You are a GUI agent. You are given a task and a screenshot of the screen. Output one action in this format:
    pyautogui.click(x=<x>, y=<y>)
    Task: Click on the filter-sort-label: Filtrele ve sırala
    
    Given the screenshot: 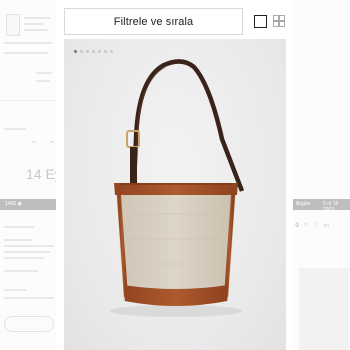 What is the action you would take?
    pyautogui.click(x=153, y=21)
    